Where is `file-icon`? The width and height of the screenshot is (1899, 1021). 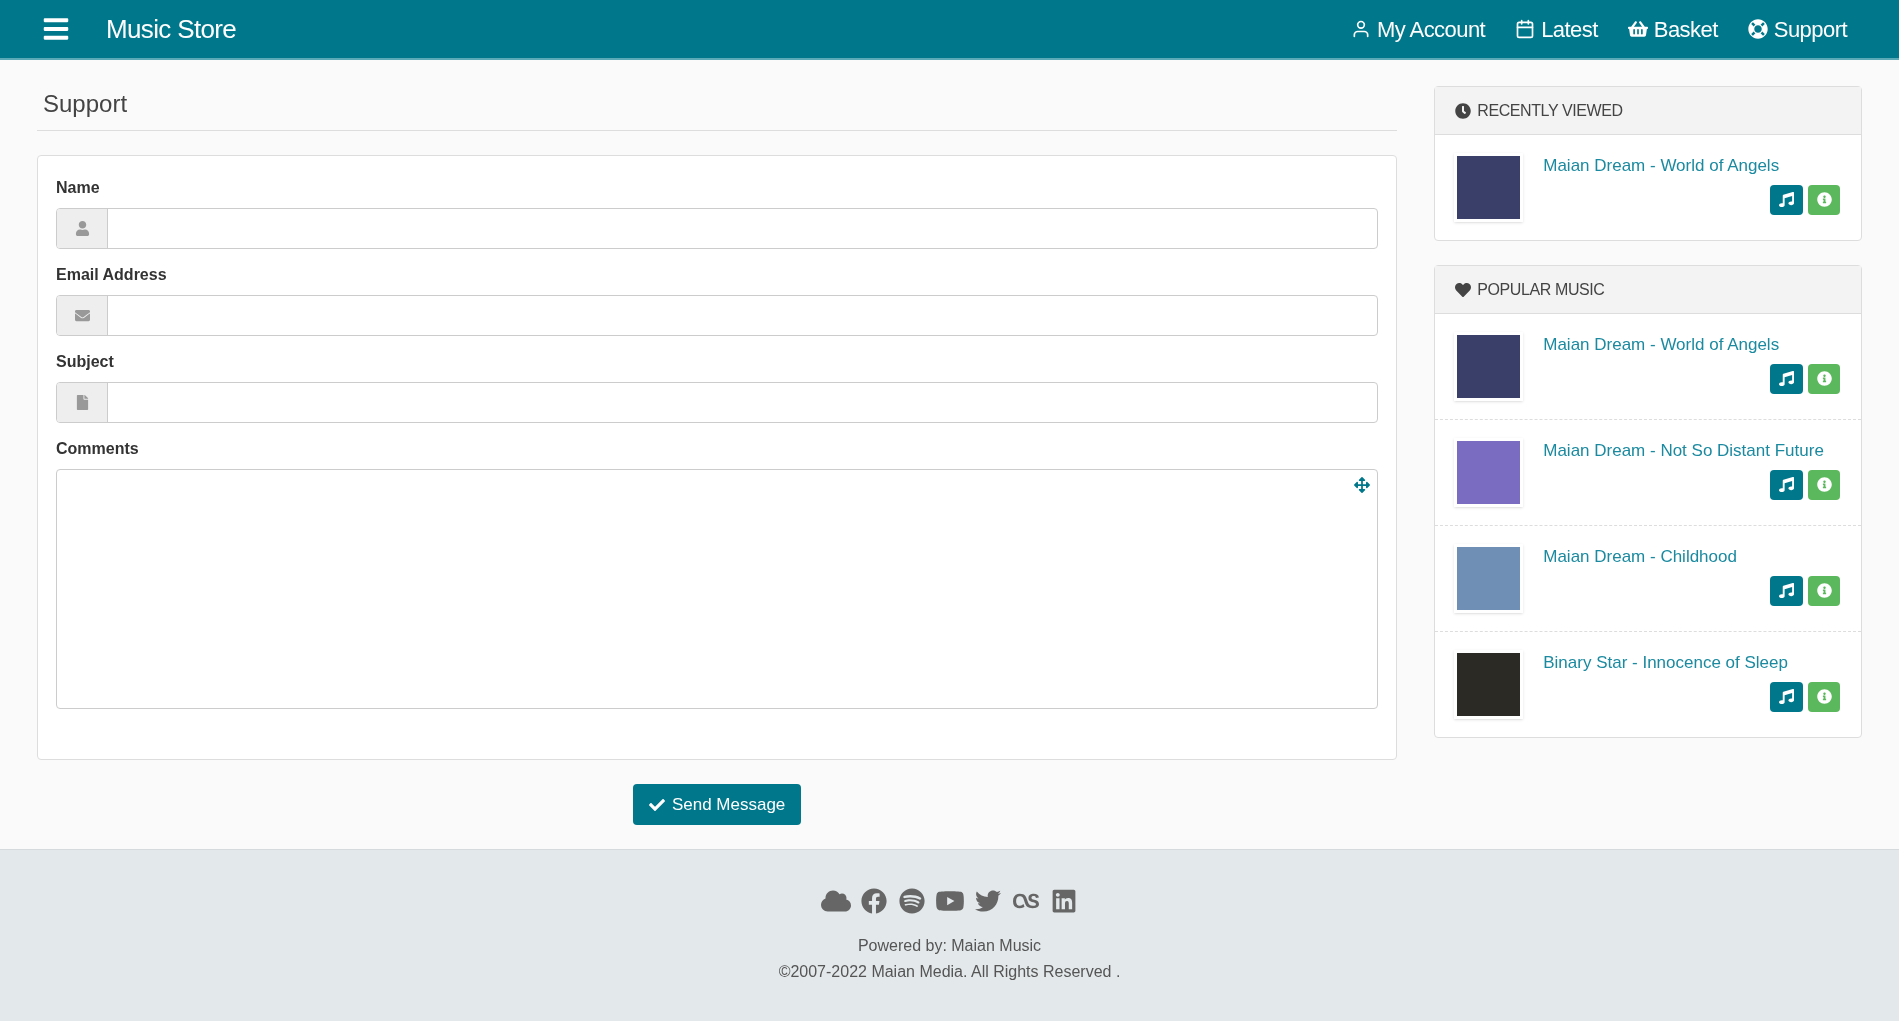 file-icon is located at coordinates (82, 402).